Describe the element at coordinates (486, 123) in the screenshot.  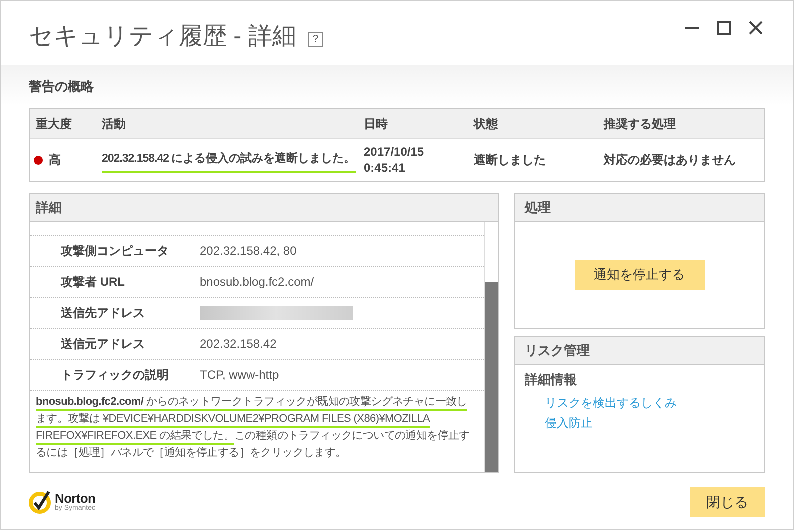
I see `column-header: 状態` at that location.